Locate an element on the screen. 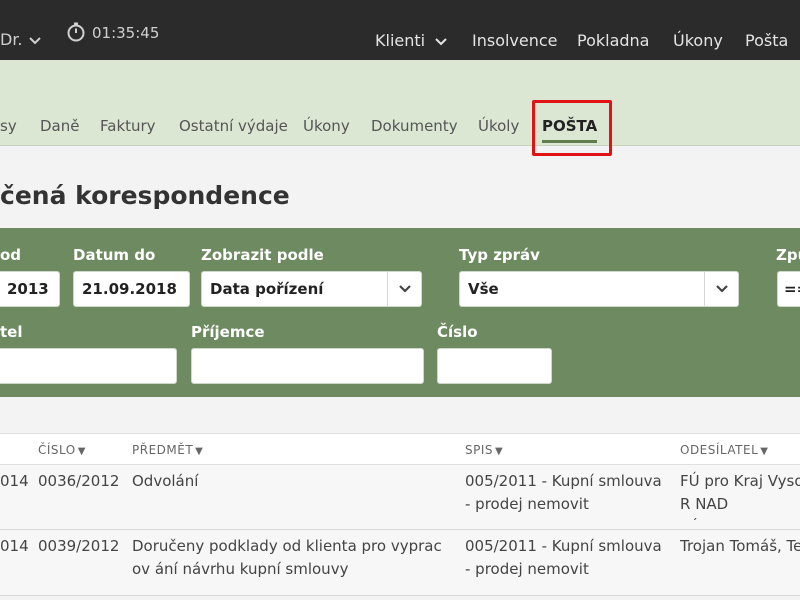  row-subject: Odvolání is located at coordinates (165, 481).